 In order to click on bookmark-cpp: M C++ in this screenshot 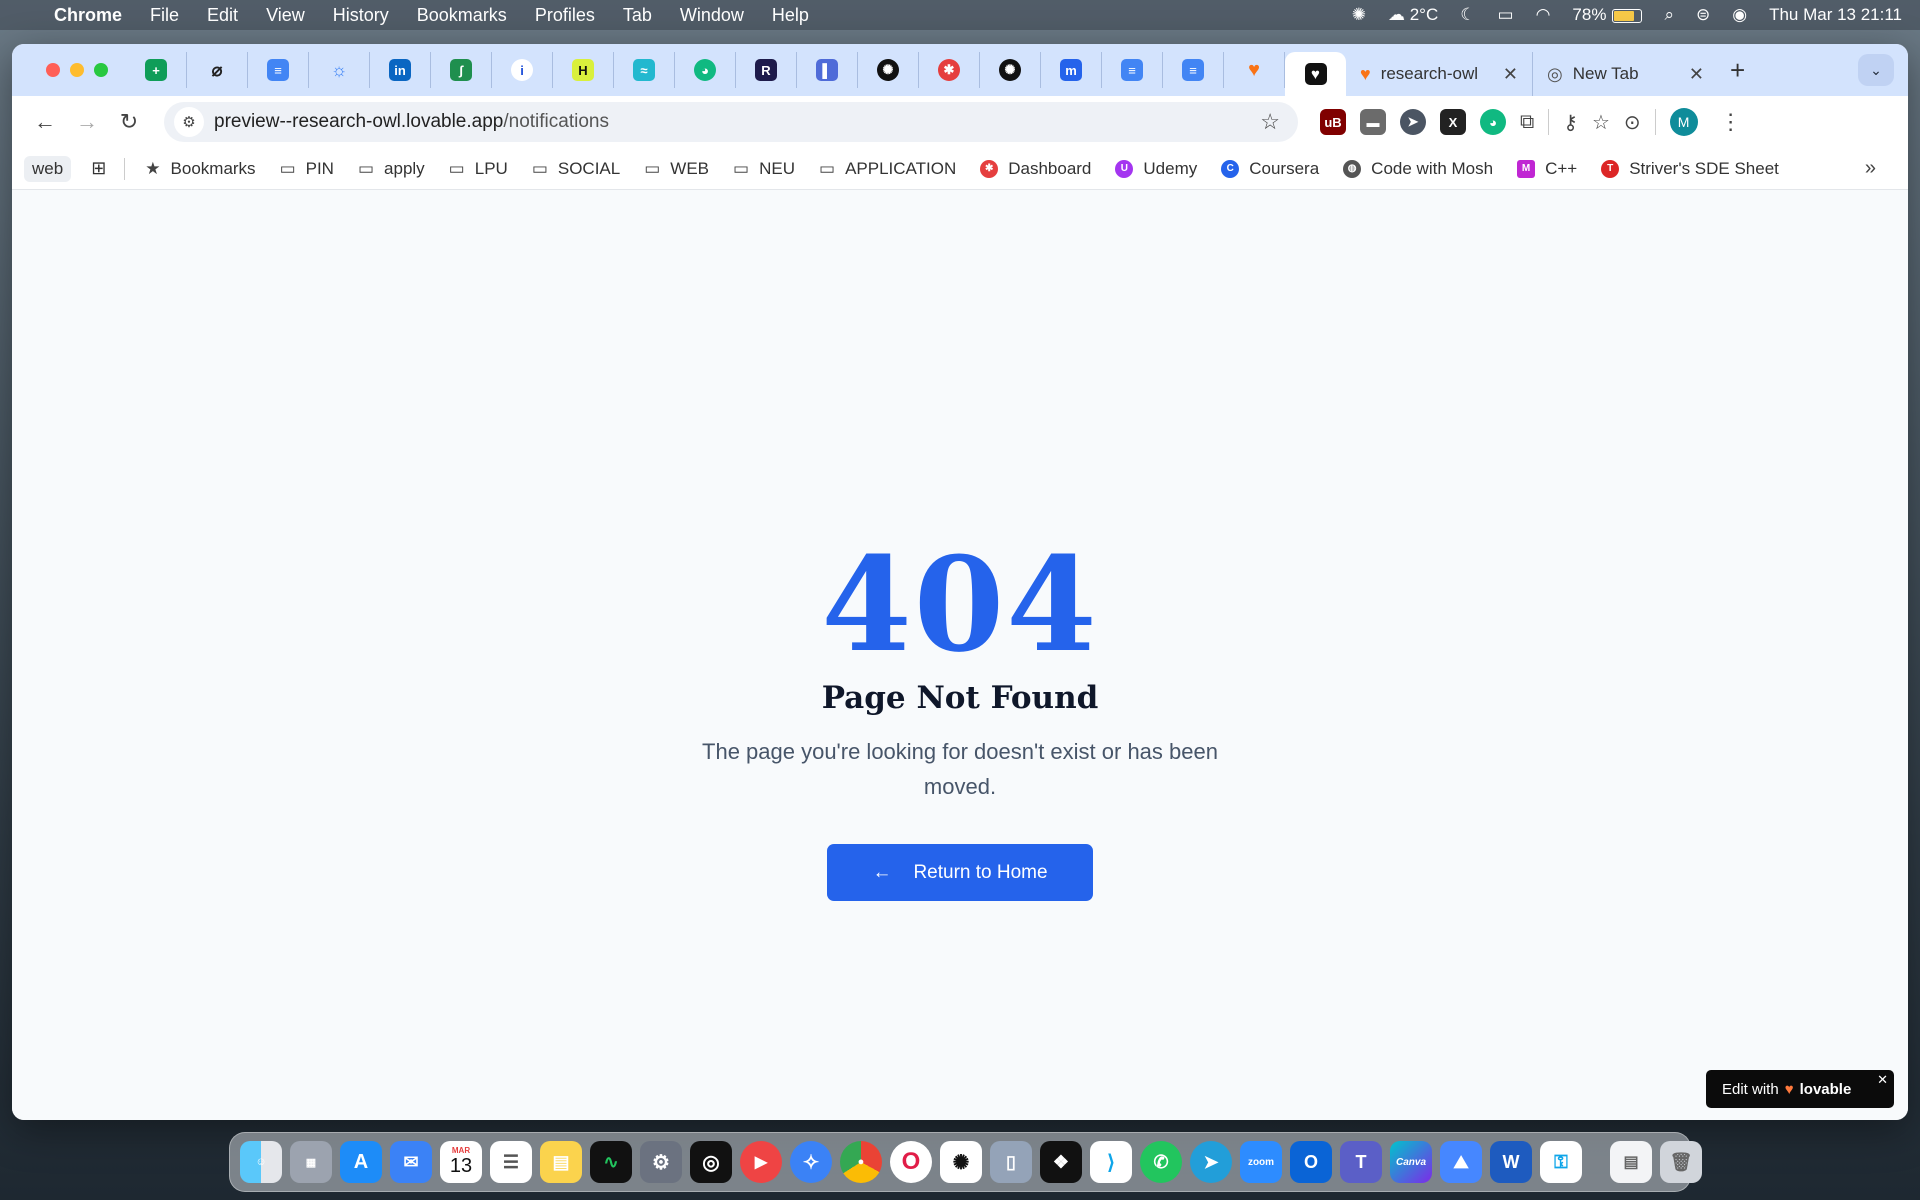, I will do `click(1547, 169)`.